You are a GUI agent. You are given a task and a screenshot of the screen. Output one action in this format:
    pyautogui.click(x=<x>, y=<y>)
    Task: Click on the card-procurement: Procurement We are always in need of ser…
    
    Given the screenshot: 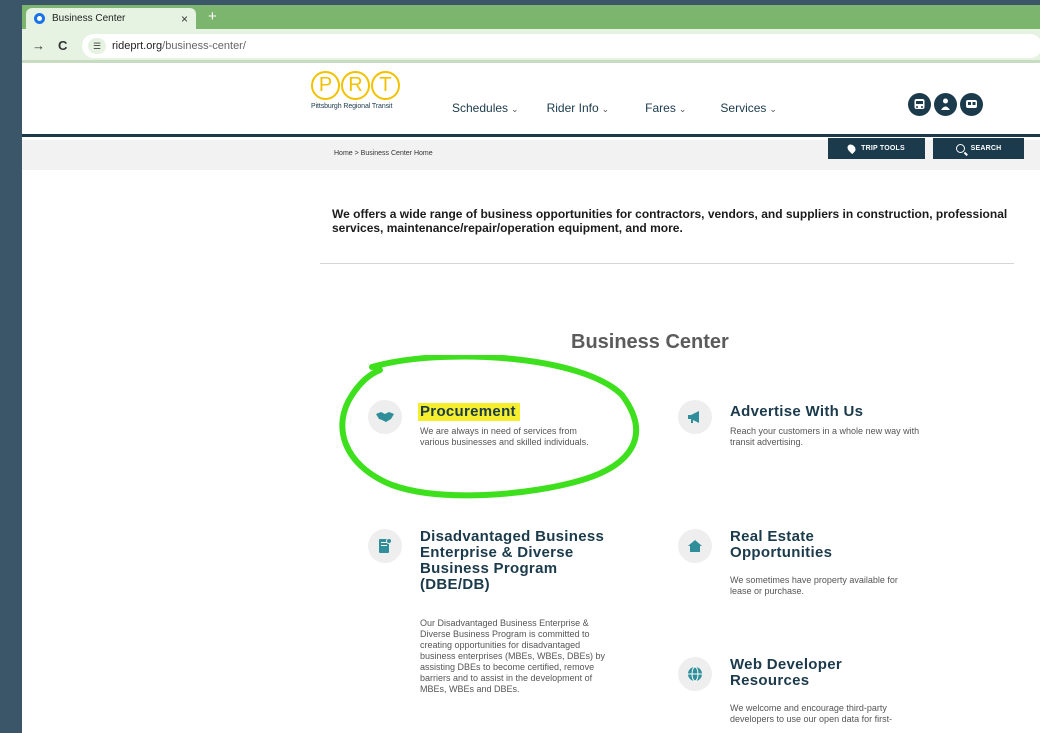 What is the action you would take?
    pyautogui.click(x=488, y=435)
    